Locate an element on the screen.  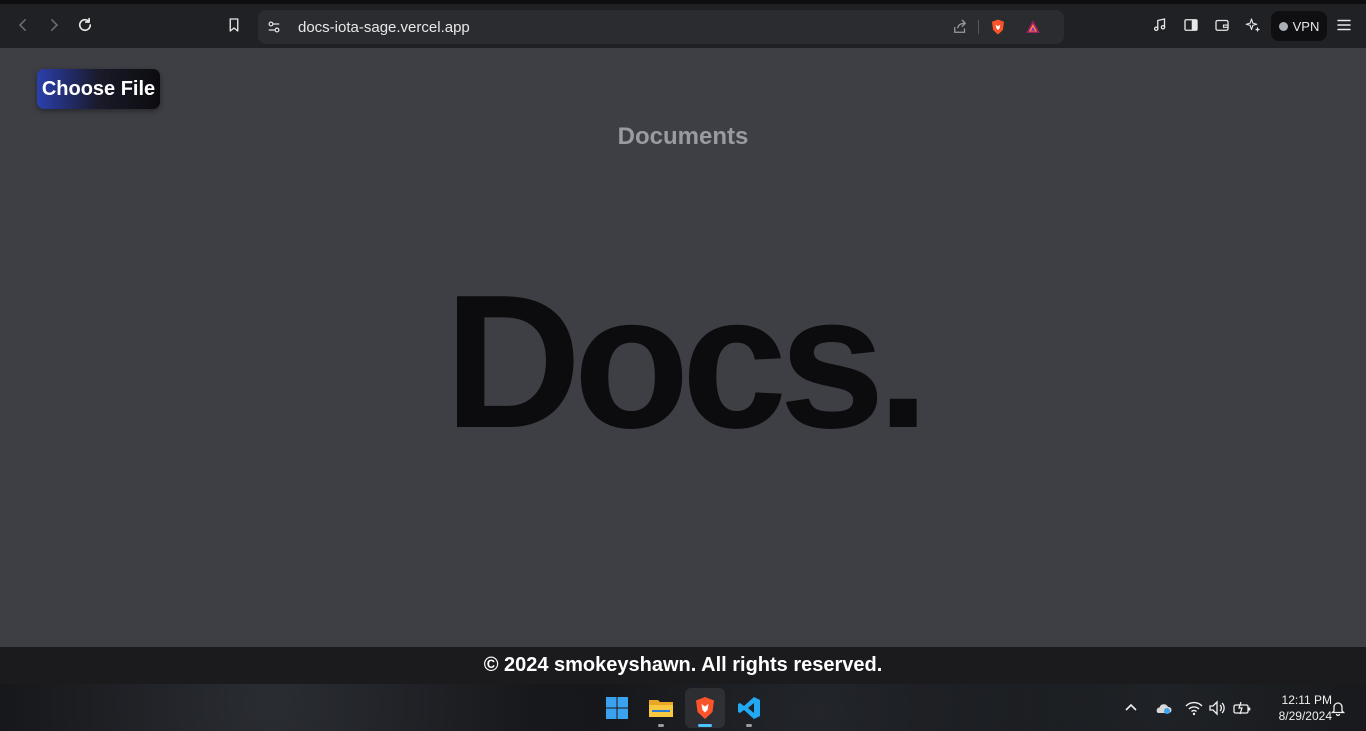
bookmark-icon is located at coordinates (234, 25).